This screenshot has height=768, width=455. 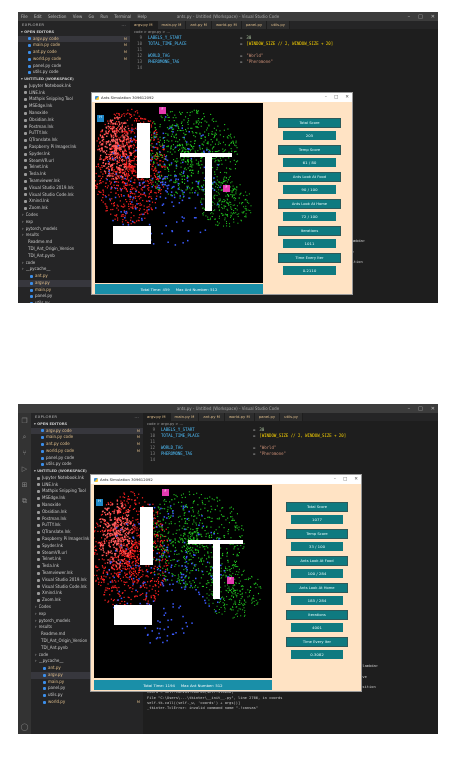 What do you see at coordinates (24, 469) in the screenshot?
I see `run-debug-icon: ▷` at bounding box center [24, 469].